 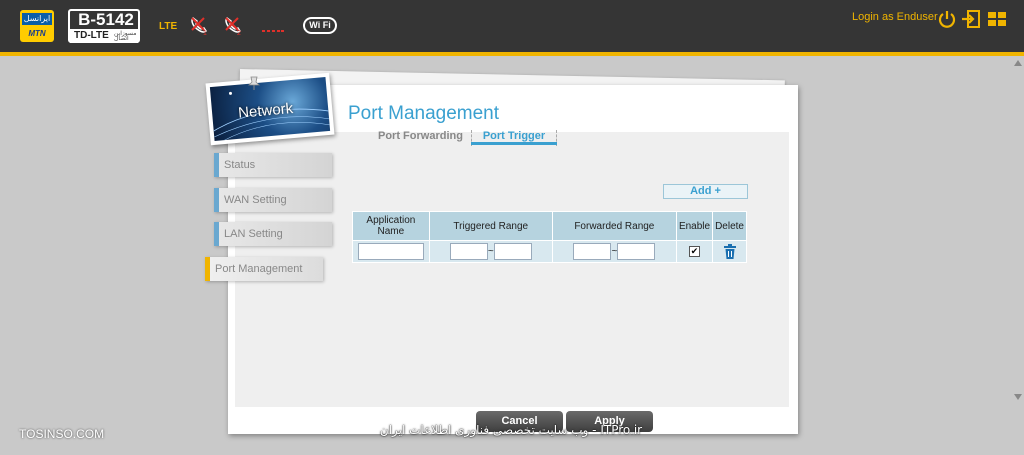 I want to click on column-header-forwarded-range: Forwarded Range, so click(x=614, y=226).